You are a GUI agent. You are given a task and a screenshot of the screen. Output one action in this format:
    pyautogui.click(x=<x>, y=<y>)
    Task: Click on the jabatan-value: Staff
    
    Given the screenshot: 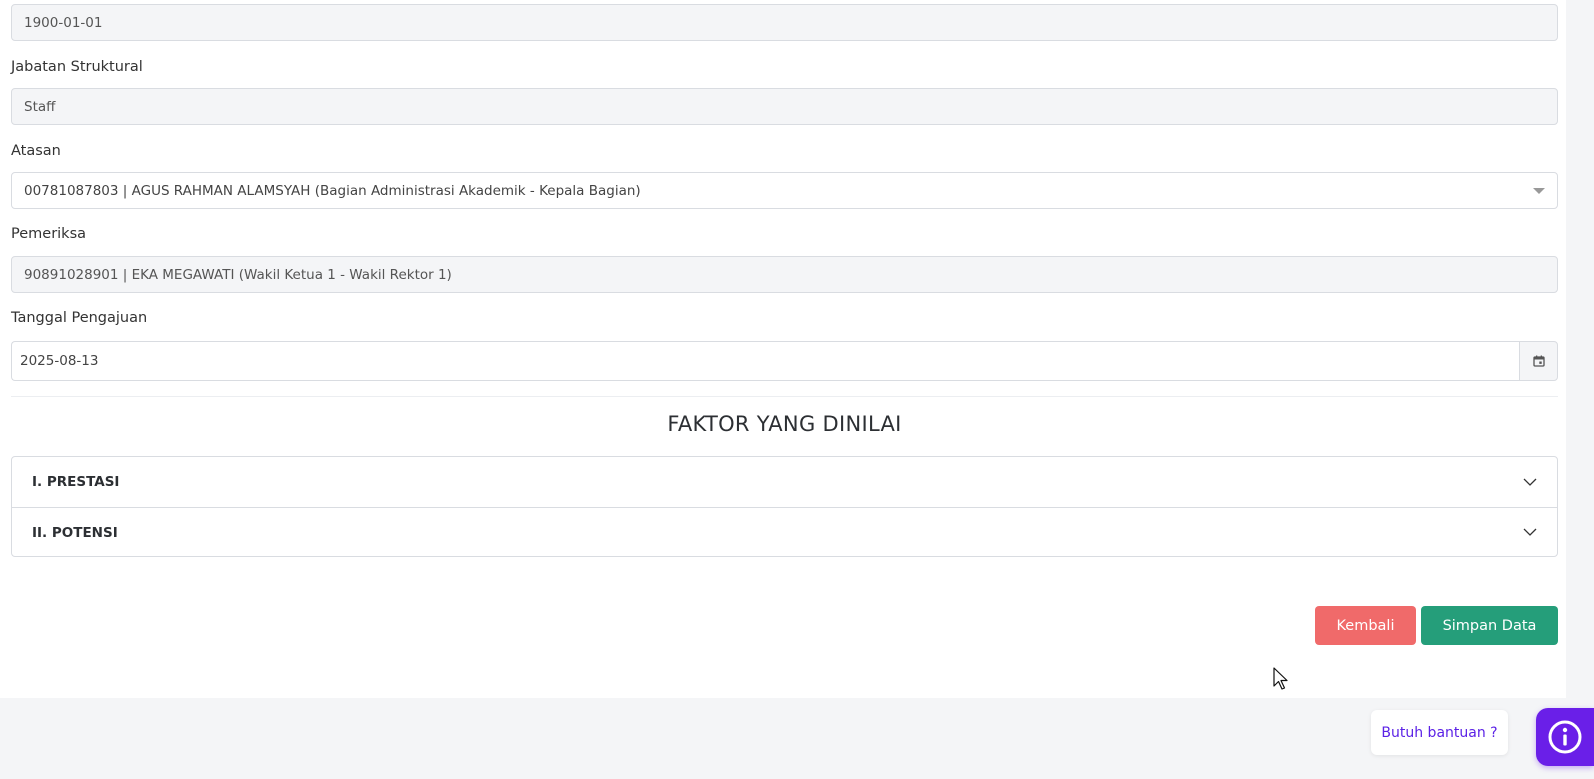 What is the action you would take?
    pyautogui.click(x=40, y=106)
    